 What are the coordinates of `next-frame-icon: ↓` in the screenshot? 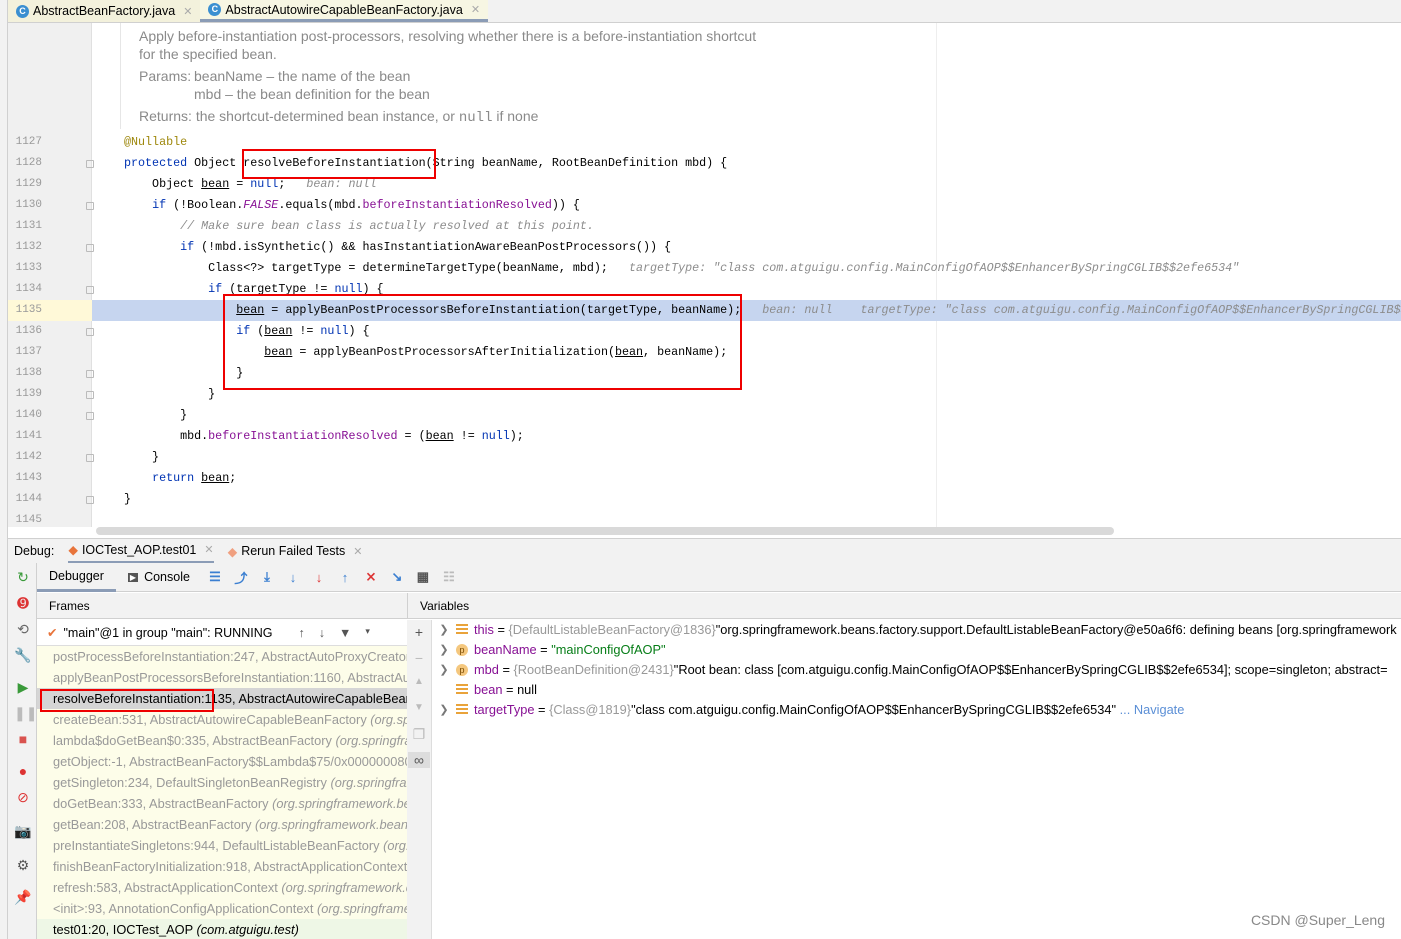 It's located at (322, 633).